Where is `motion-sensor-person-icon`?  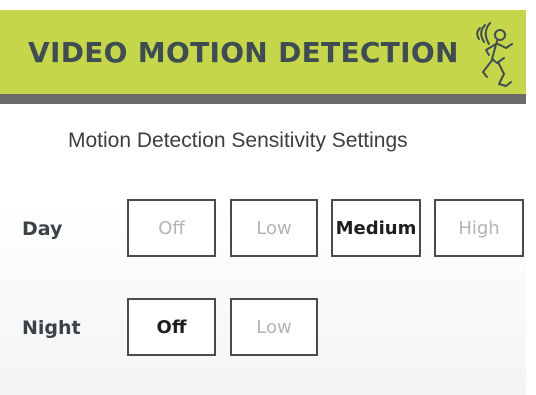 motion-sensor-person-icon is located at coordinates (494, 54).